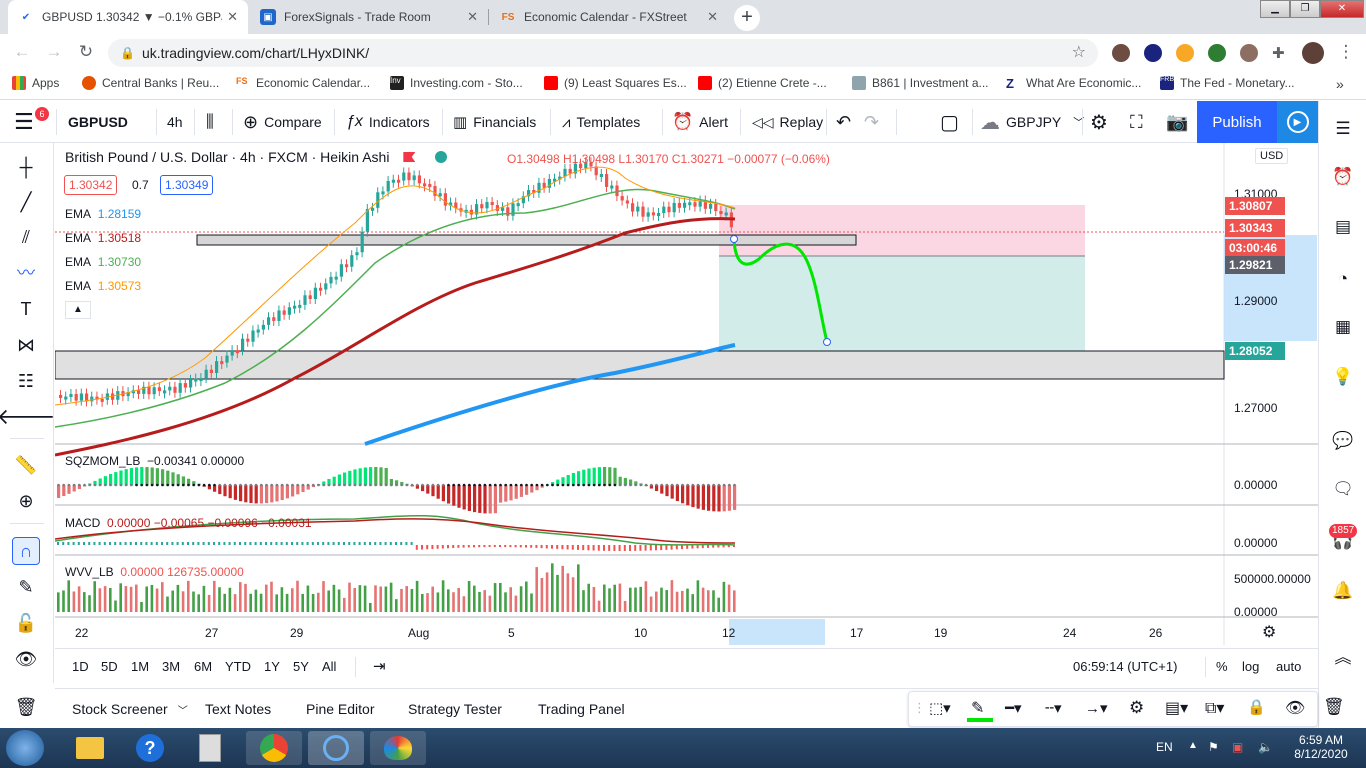 Image resolution: width=1366 pixels, height=768 pixels. I want to click on calculator-icon, so click(210, 748).